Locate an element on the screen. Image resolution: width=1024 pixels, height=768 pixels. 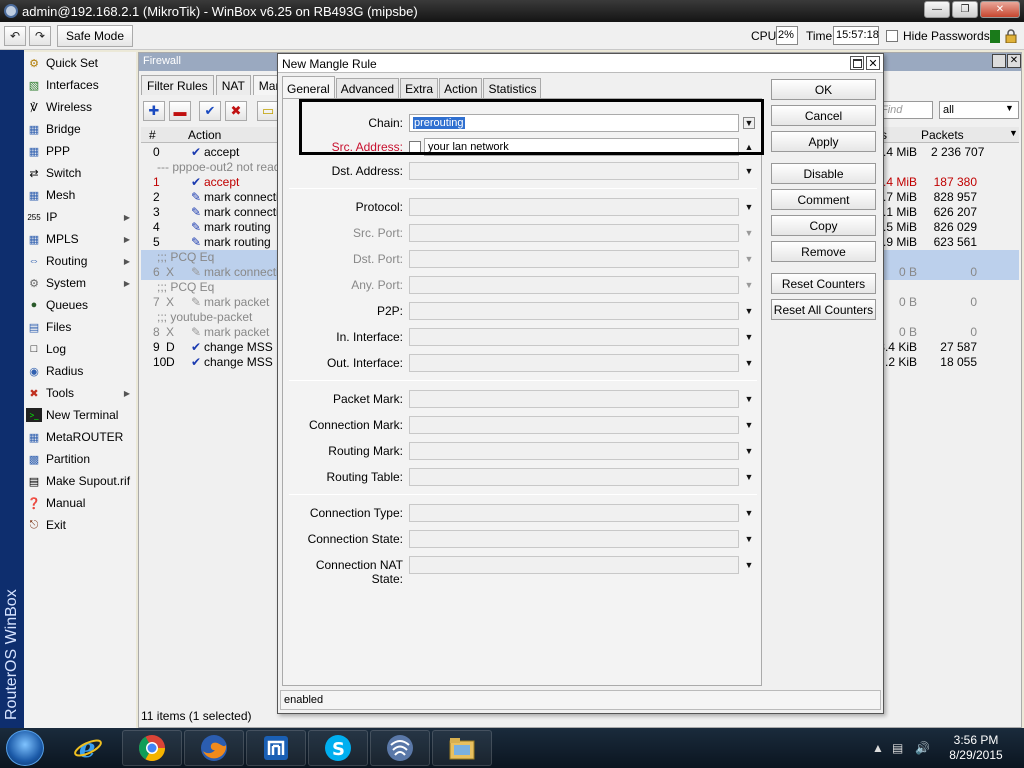
taskbar-internet-explorer: e is located at coordinates (88, 748).